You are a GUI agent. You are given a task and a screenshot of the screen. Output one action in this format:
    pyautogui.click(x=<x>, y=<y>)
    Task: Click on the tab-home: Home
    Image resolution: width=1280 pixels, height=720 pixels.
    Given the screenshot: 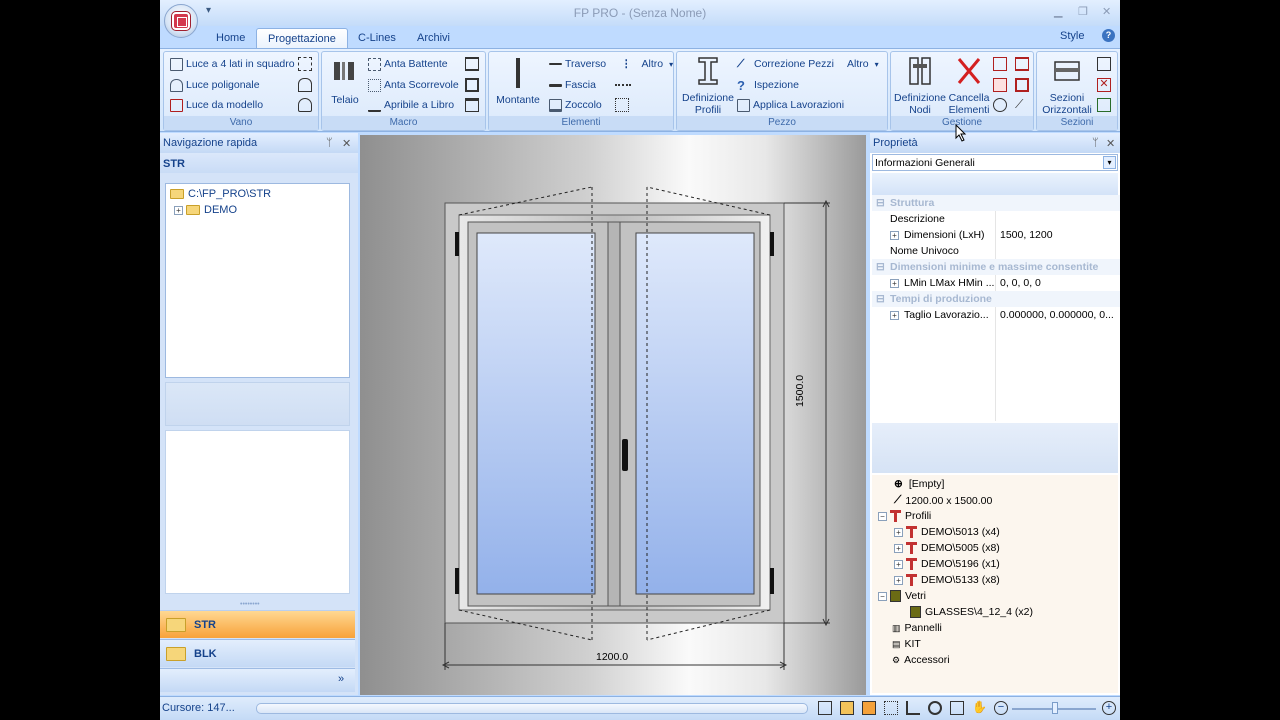 What is the action you would take?
    pyautogui.click(x=230, y=38)
    